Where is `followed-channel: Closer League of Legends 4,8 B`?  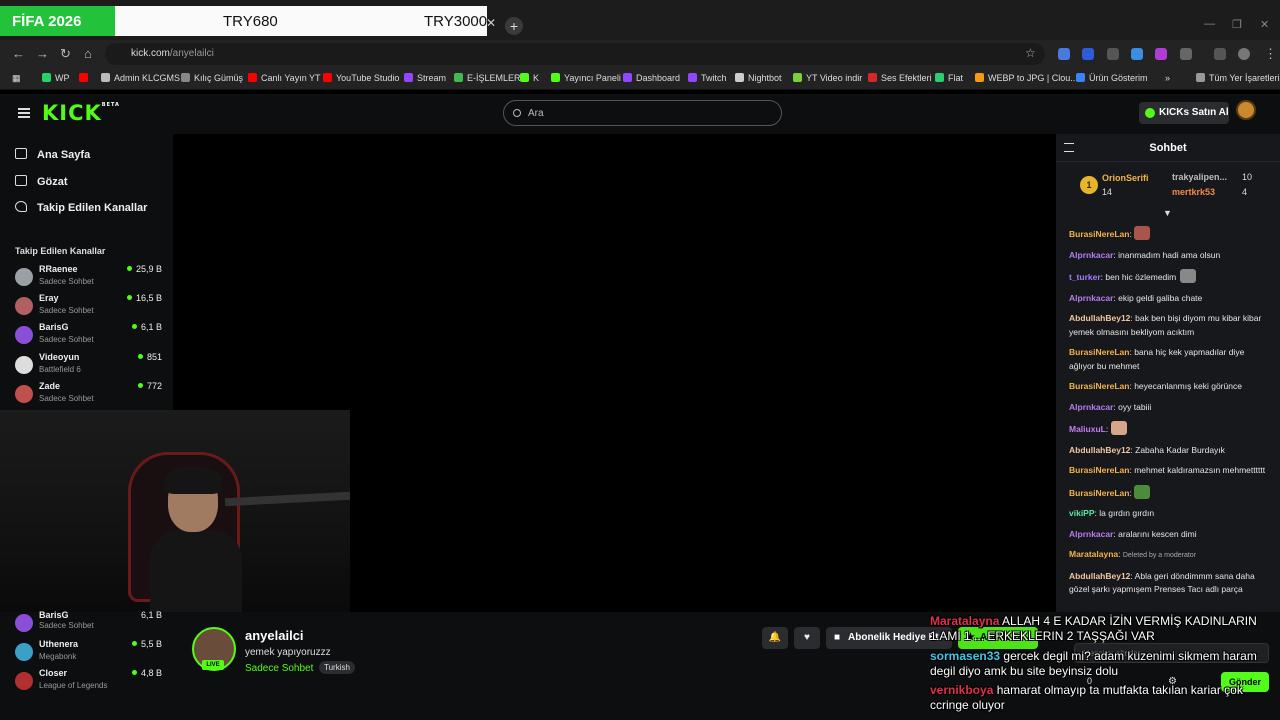
followed-channel: Closer League of Legends 4,8 B is located at coordinates (90, 682).